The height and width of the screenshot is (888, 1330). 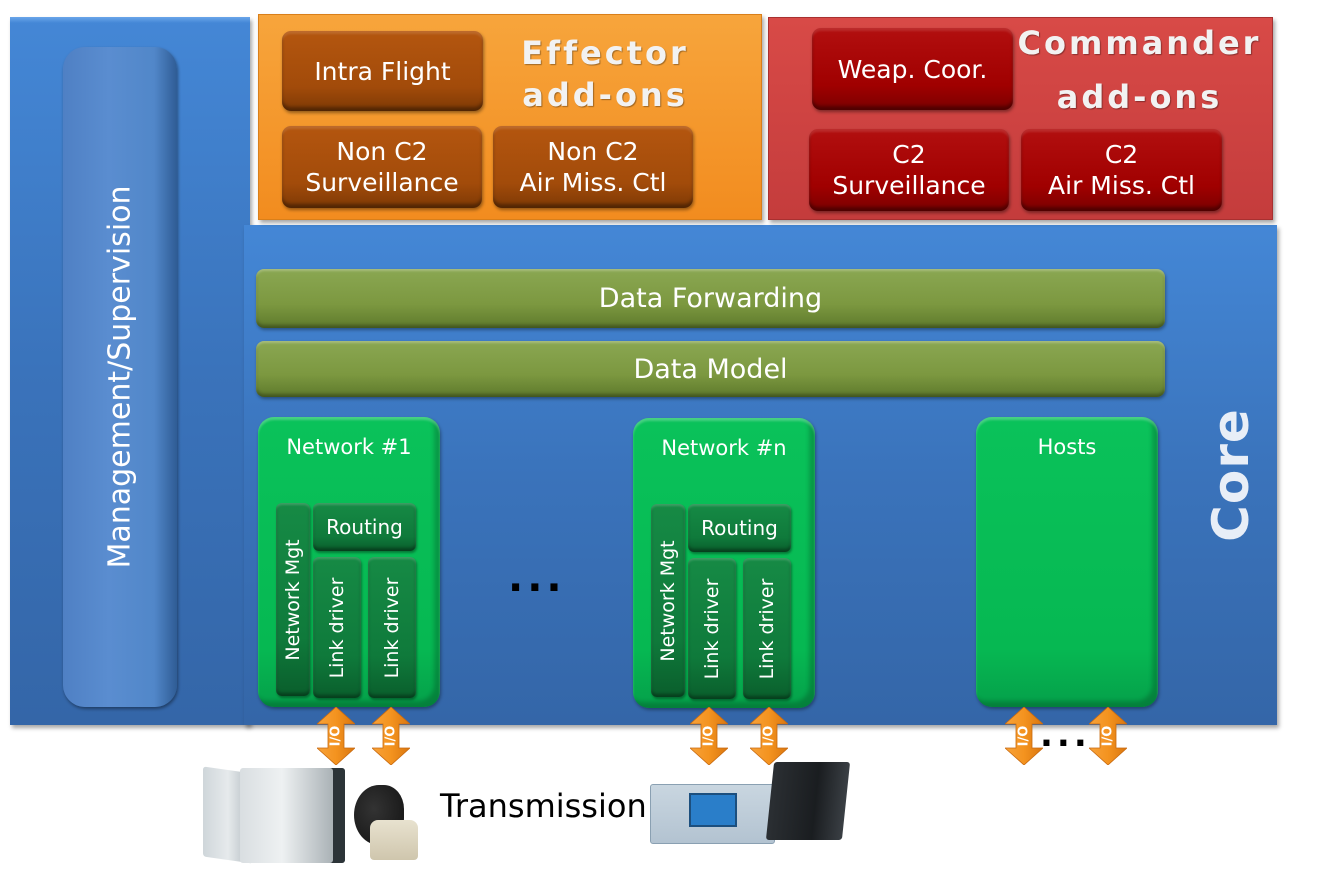 I want to click on module-label: Weap. Coor., so click(x=912, y=69).